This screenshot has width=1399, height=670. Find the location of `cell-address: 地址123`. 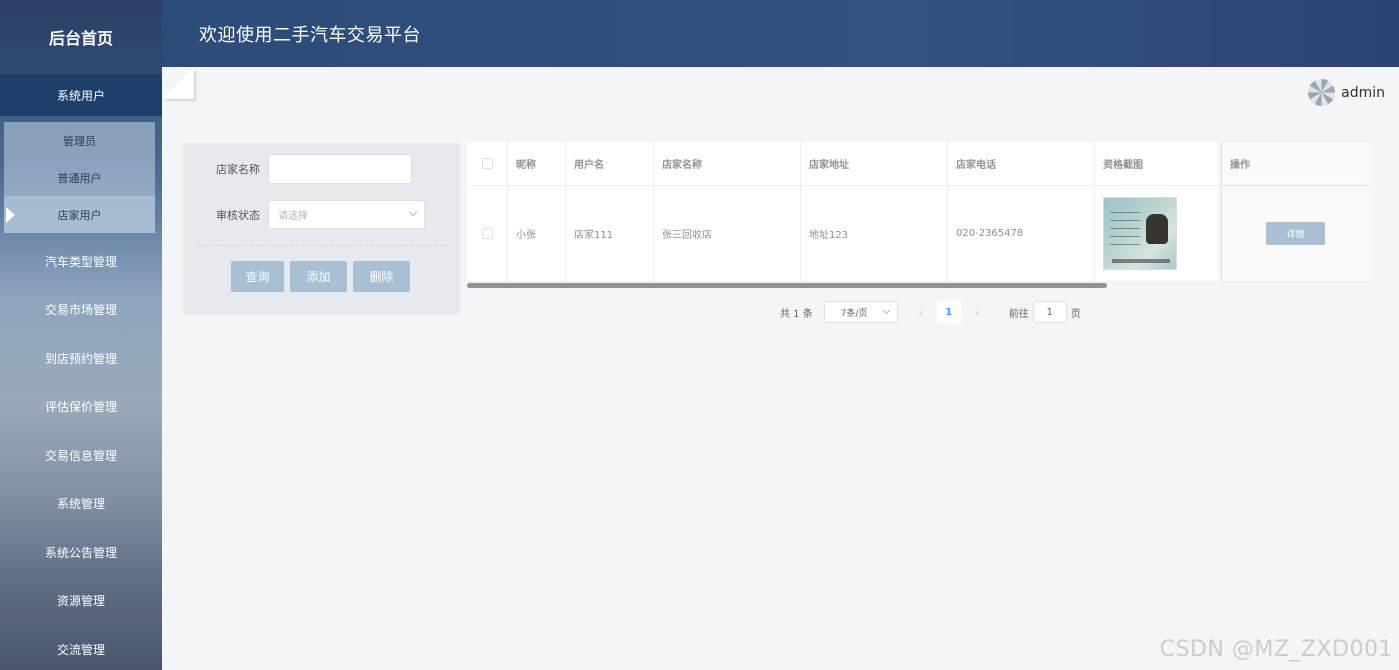

cell-address: 地址123 is located at coordinates (874, 233).